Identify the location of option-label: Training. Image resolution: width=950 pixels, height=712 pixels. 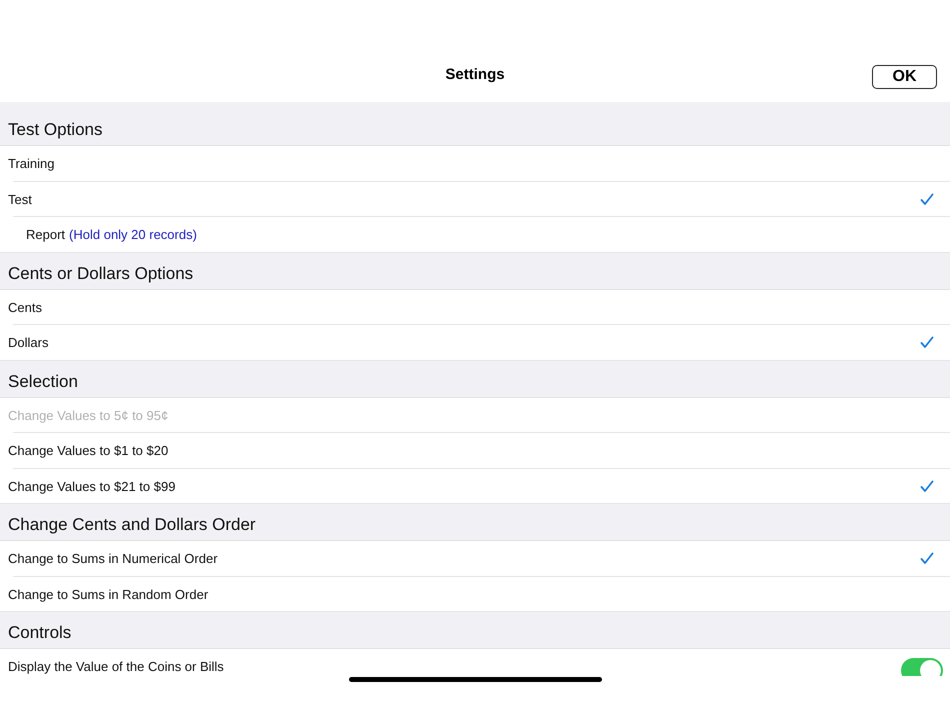
(31, 164).